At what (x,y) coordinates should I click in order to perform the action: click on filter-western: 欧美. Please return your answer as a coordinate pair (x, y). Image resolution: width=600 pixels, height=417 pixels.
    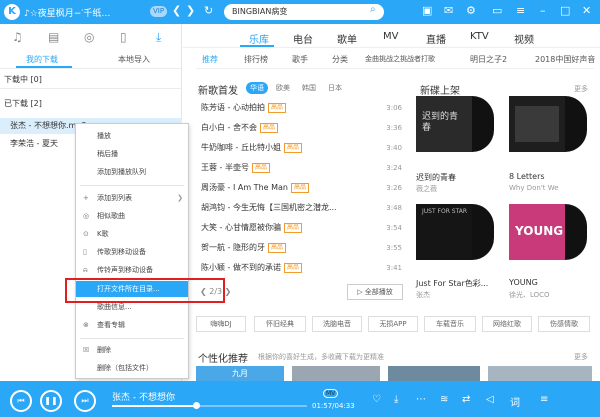
    Looking at the image, I should click on (283, 88).